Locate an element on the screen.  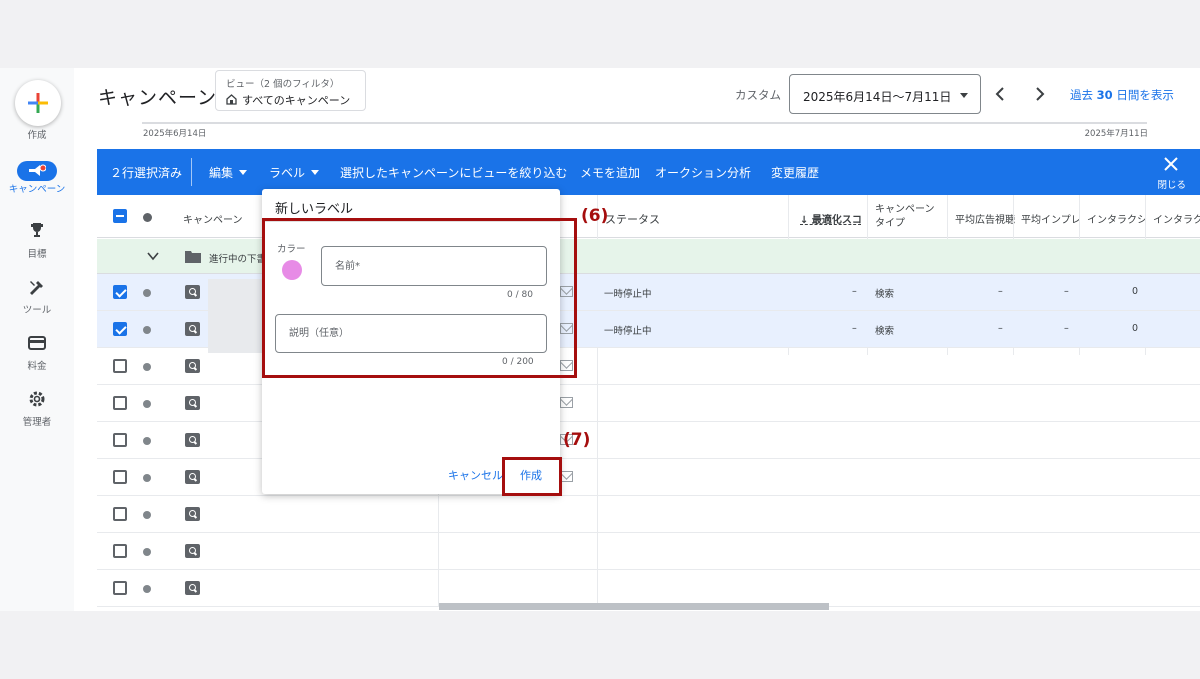
dialog-title: 新しいラベル is located at coordinates (314, 209).